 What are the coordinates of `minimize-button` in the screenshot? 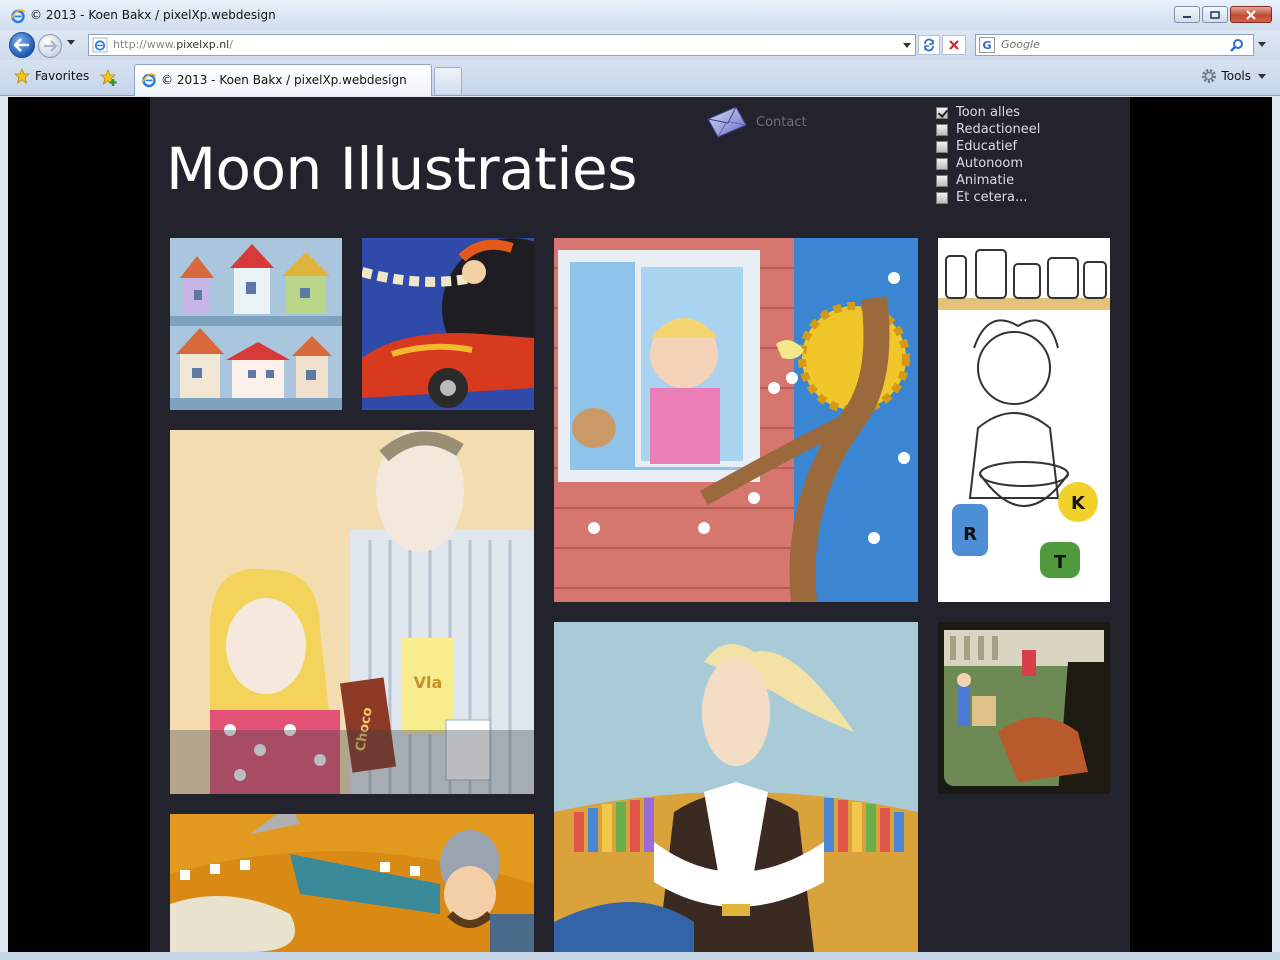 It's located at (1187, 14).